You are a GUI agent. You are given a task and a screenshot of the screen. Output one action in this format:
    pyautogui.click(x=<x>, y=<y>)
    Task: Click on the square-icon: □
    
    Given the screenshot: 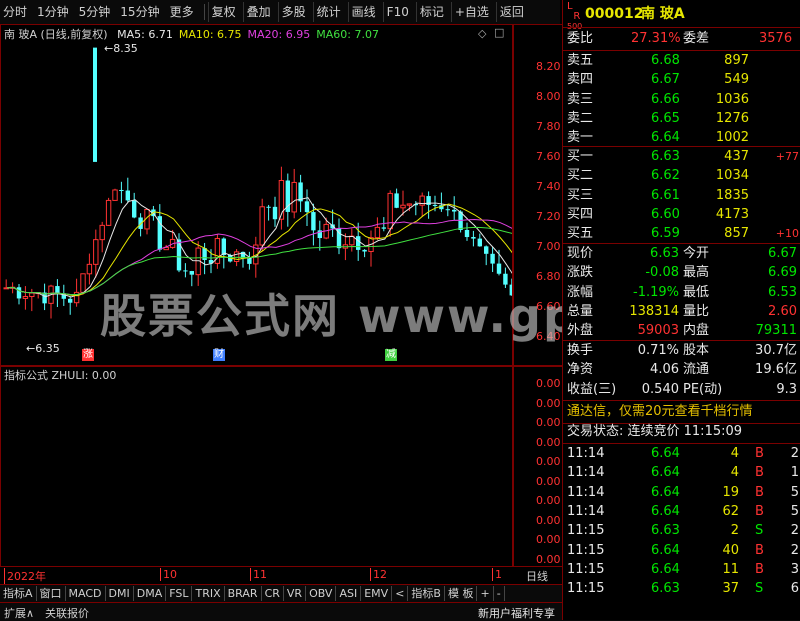 What is the action you would take?
    pyautogui.click(x=499, y=32)
    